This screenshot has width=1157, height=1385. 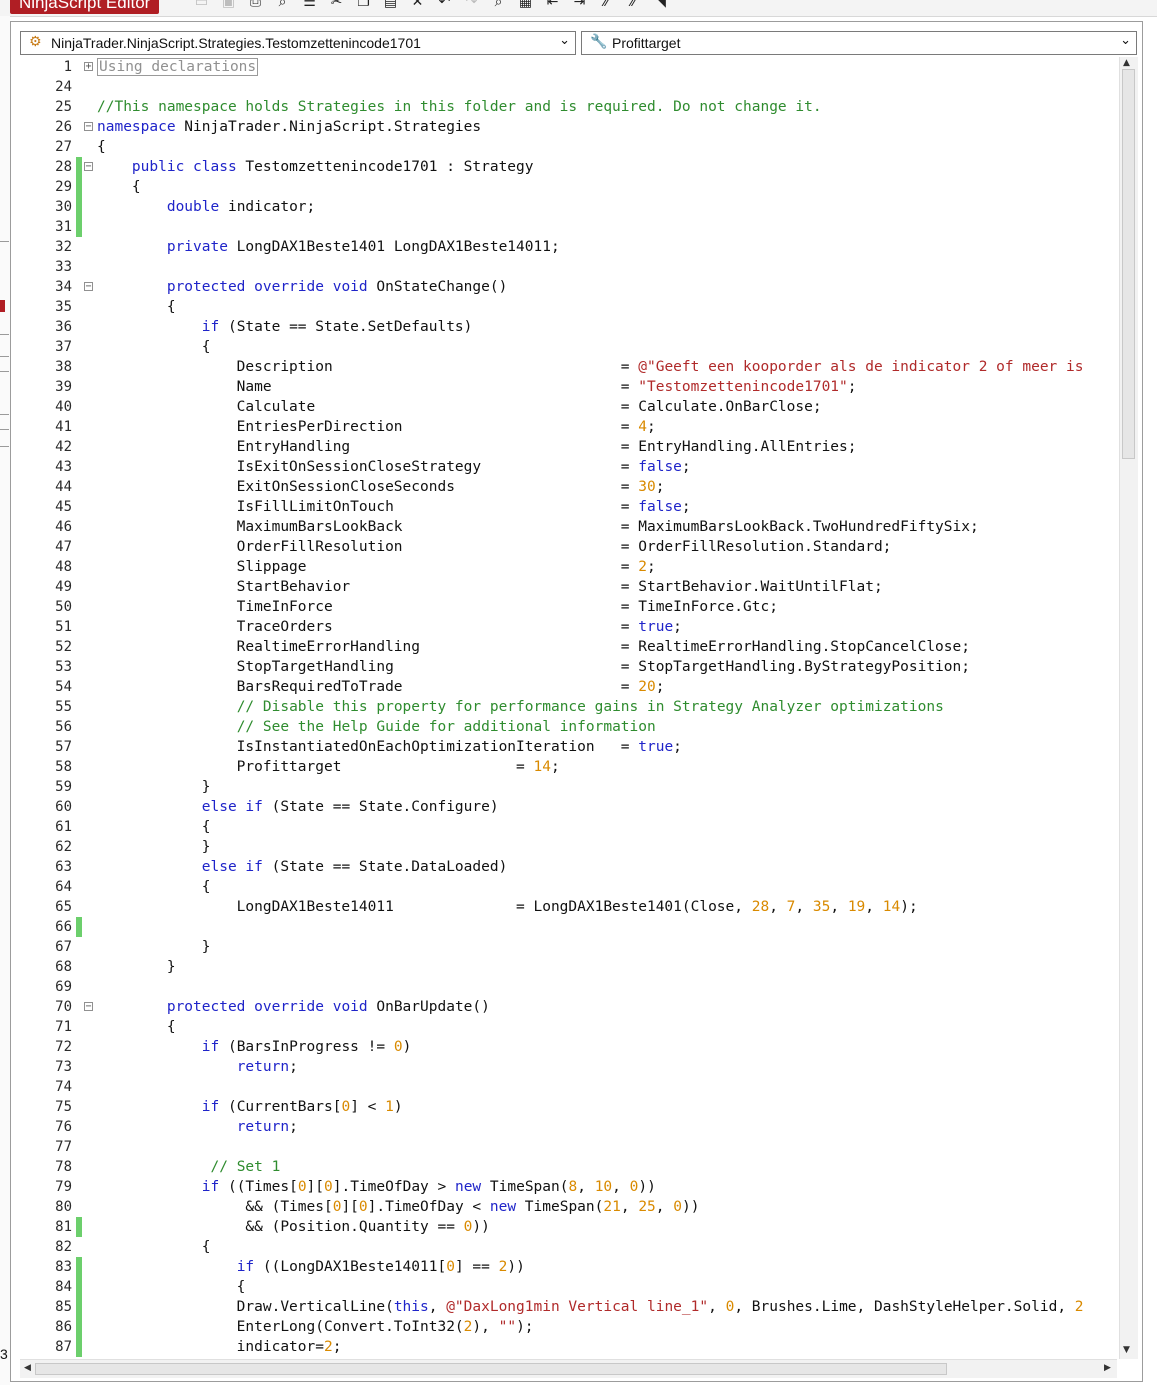 What do you see at coordinates (389, 627) in the screenshot?
I see `code-line: TraceOrders = true;` at bounding box center [389, 627].